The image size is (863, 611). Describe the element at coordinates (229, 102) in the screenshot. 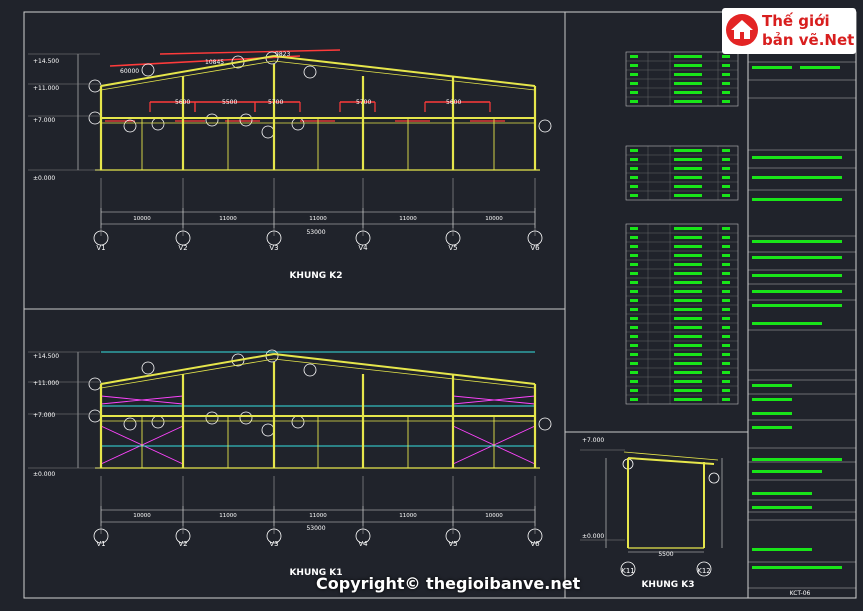

I see `dimension-text: 5500` at that location.